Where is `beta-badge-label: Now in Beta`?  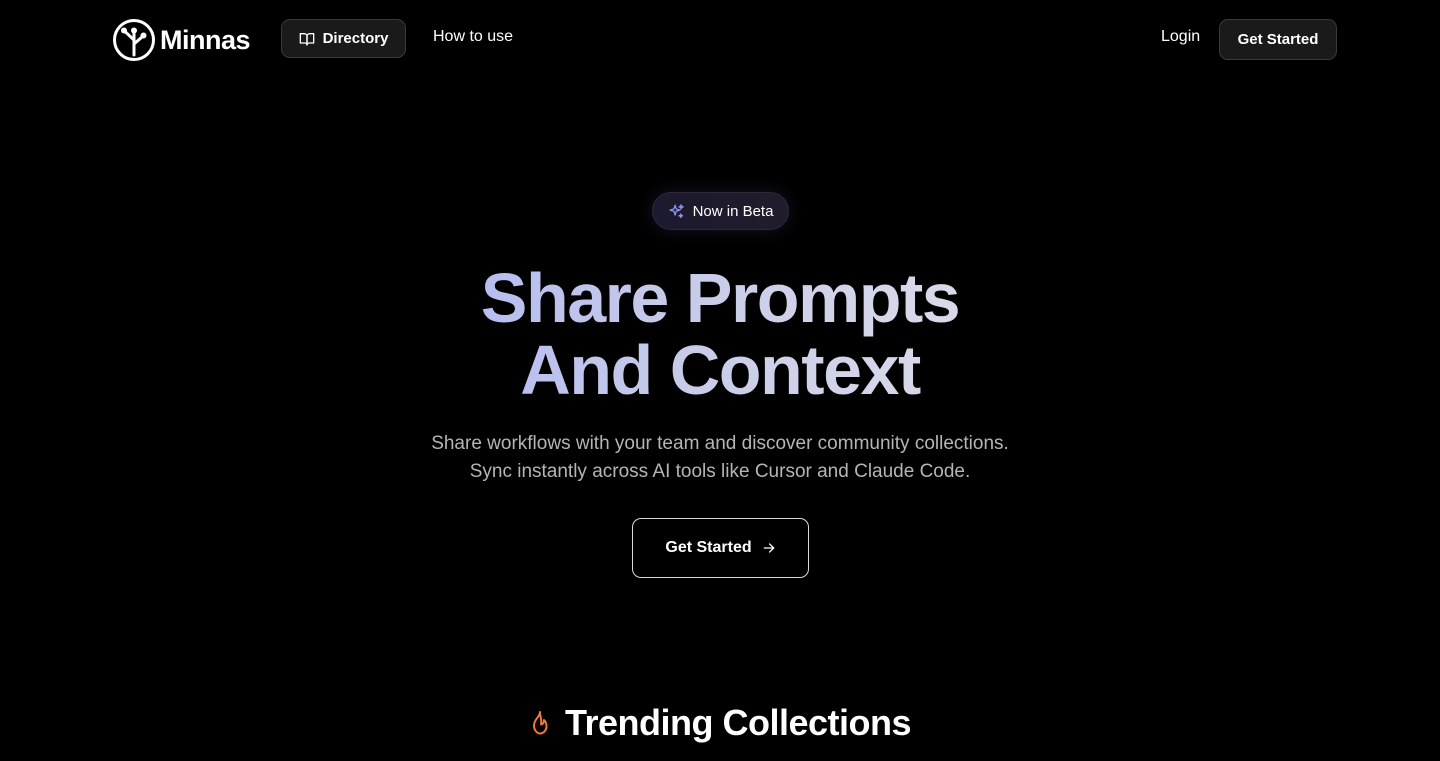 beta-badge-label: Now in Beta is located at coordinates (733, 211).